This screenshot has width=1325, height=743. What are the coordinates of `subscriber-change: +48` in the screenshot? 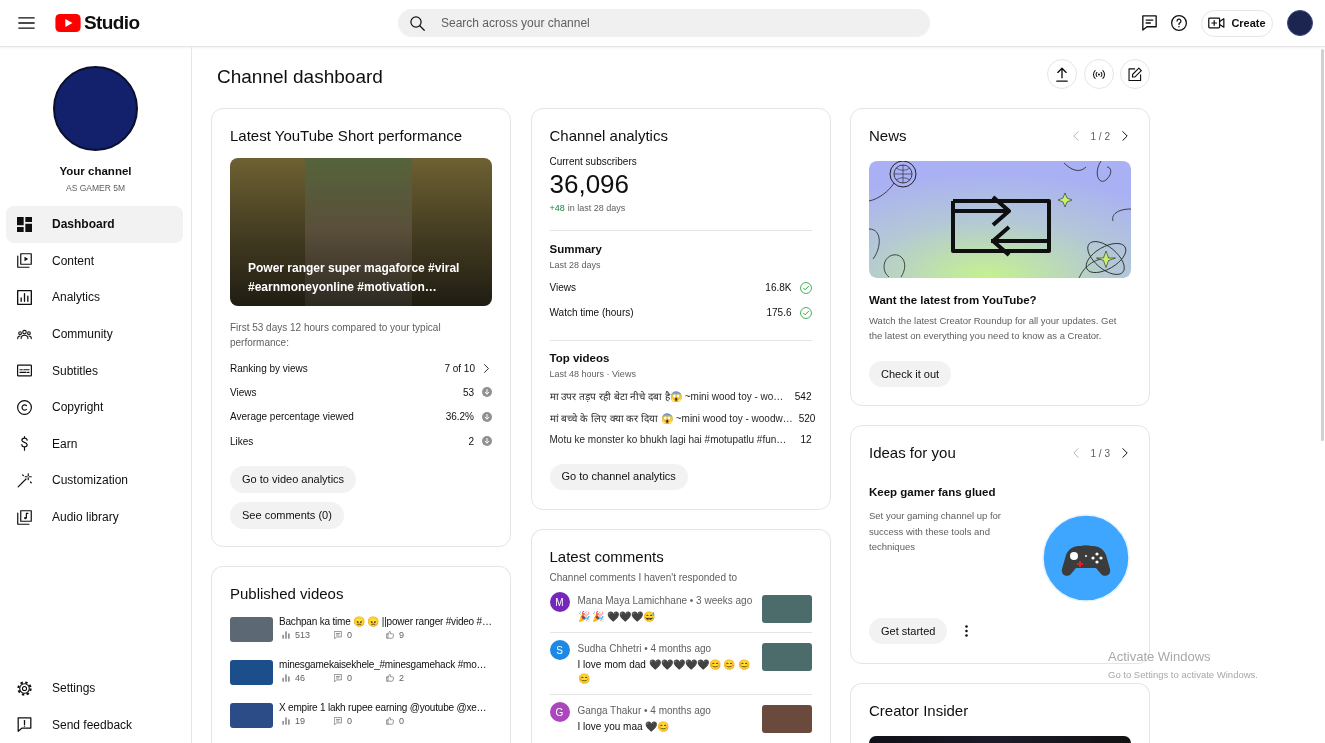 It's located at (557, 208).